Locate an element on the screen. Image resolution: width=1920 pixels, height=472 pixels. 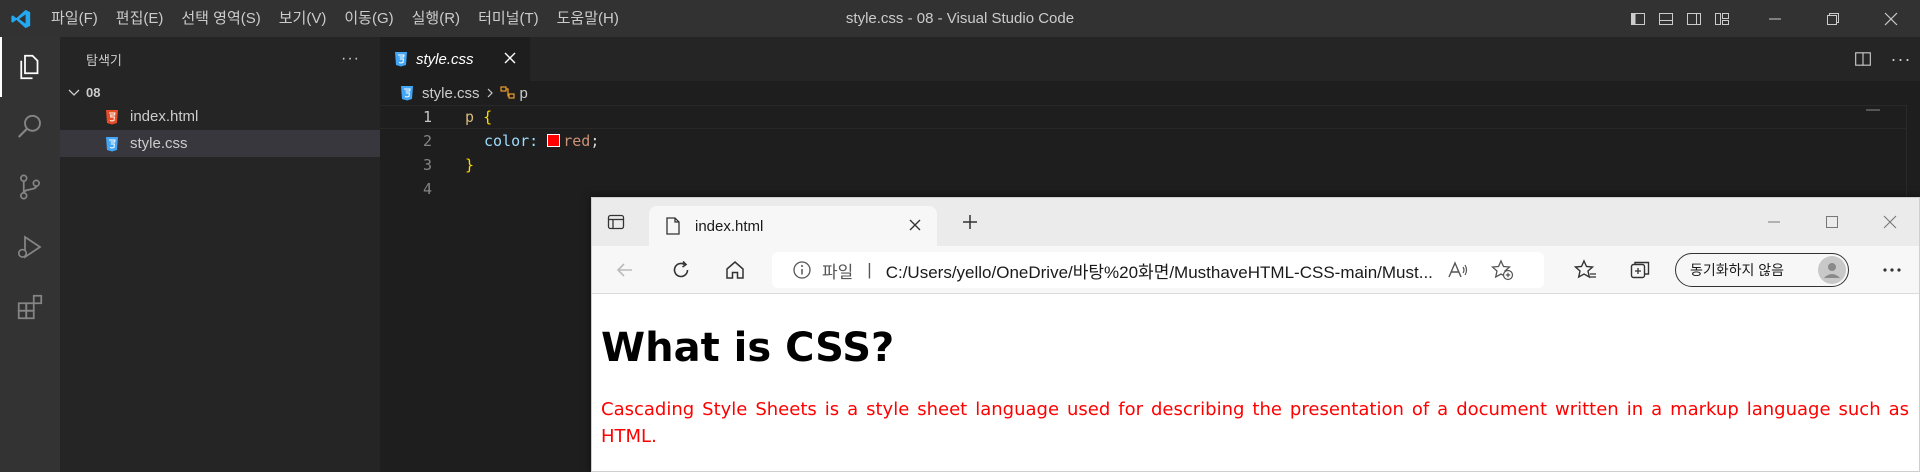
tab-actions-icon is located at coordinates (616, 224).